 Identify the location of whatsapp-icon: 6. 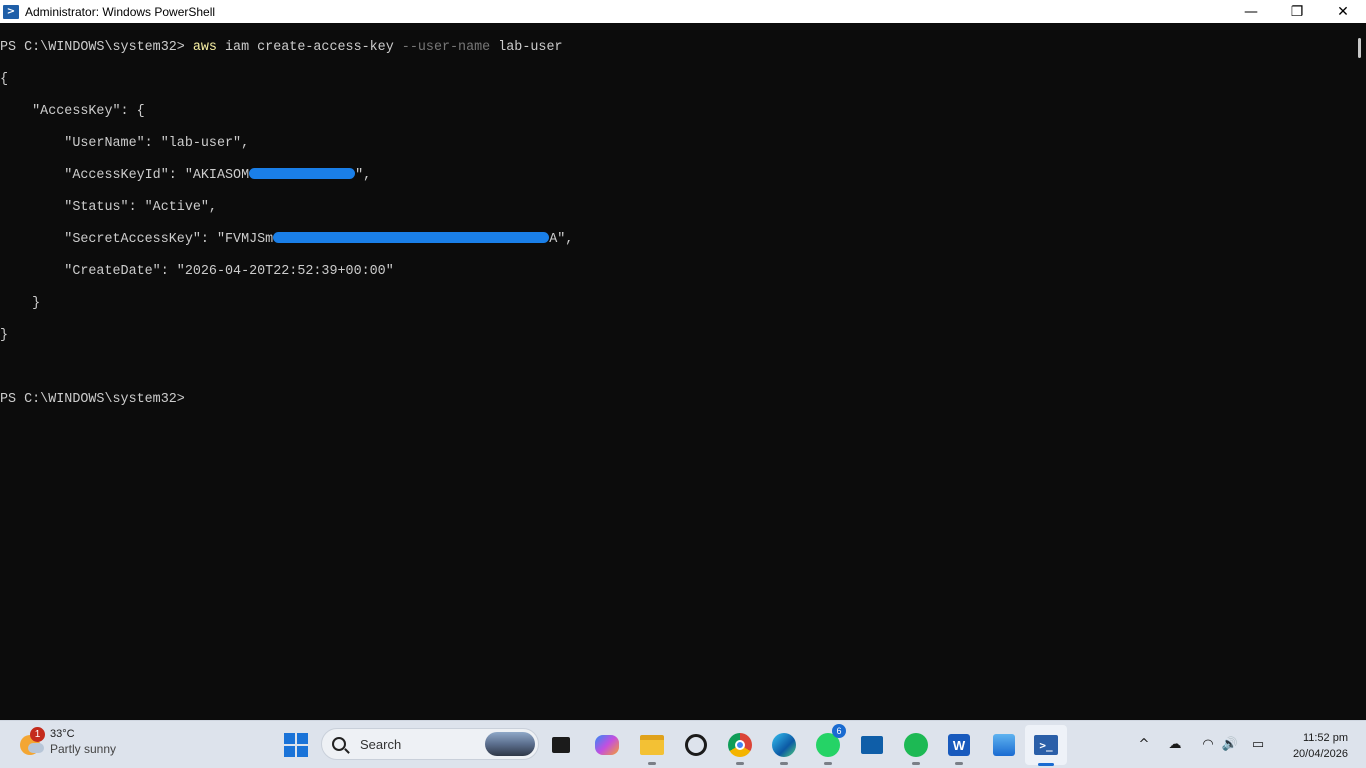
(829, 744).